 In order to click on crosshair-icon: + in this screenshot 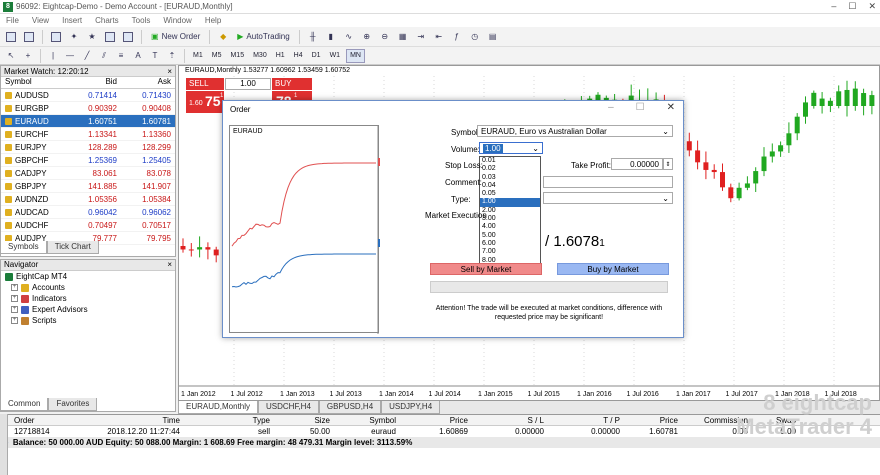, I will do `click(28, 56)`.